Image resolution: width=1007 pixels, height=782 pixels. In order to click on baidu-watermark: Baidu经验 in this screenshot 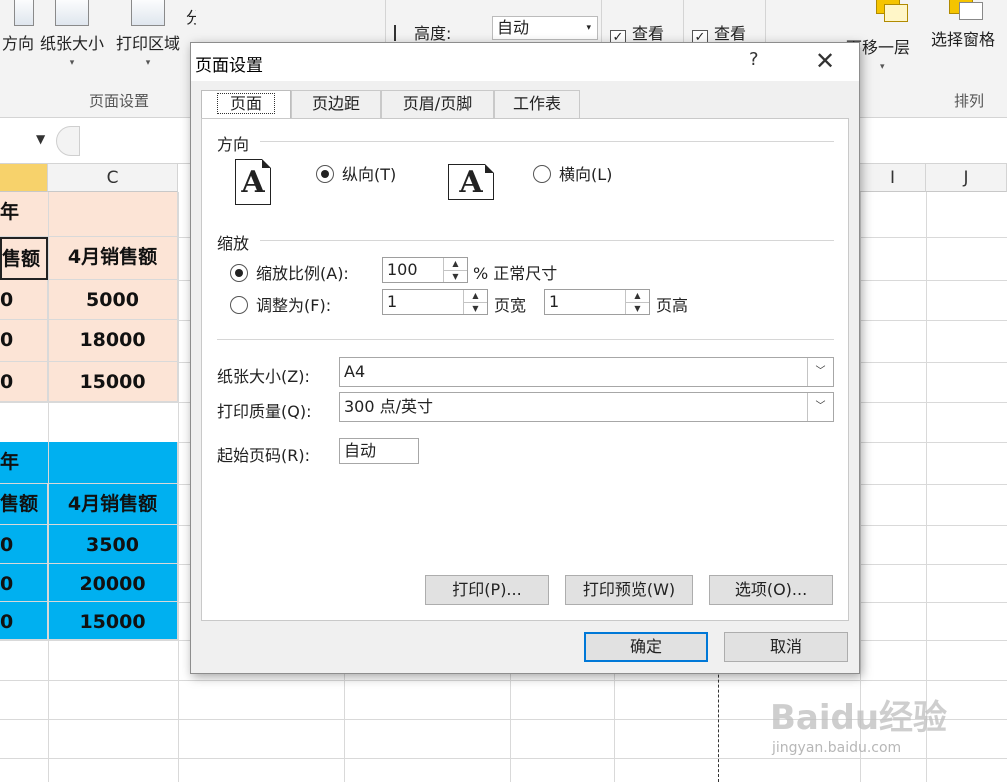, I will do `click(859, 718)`.